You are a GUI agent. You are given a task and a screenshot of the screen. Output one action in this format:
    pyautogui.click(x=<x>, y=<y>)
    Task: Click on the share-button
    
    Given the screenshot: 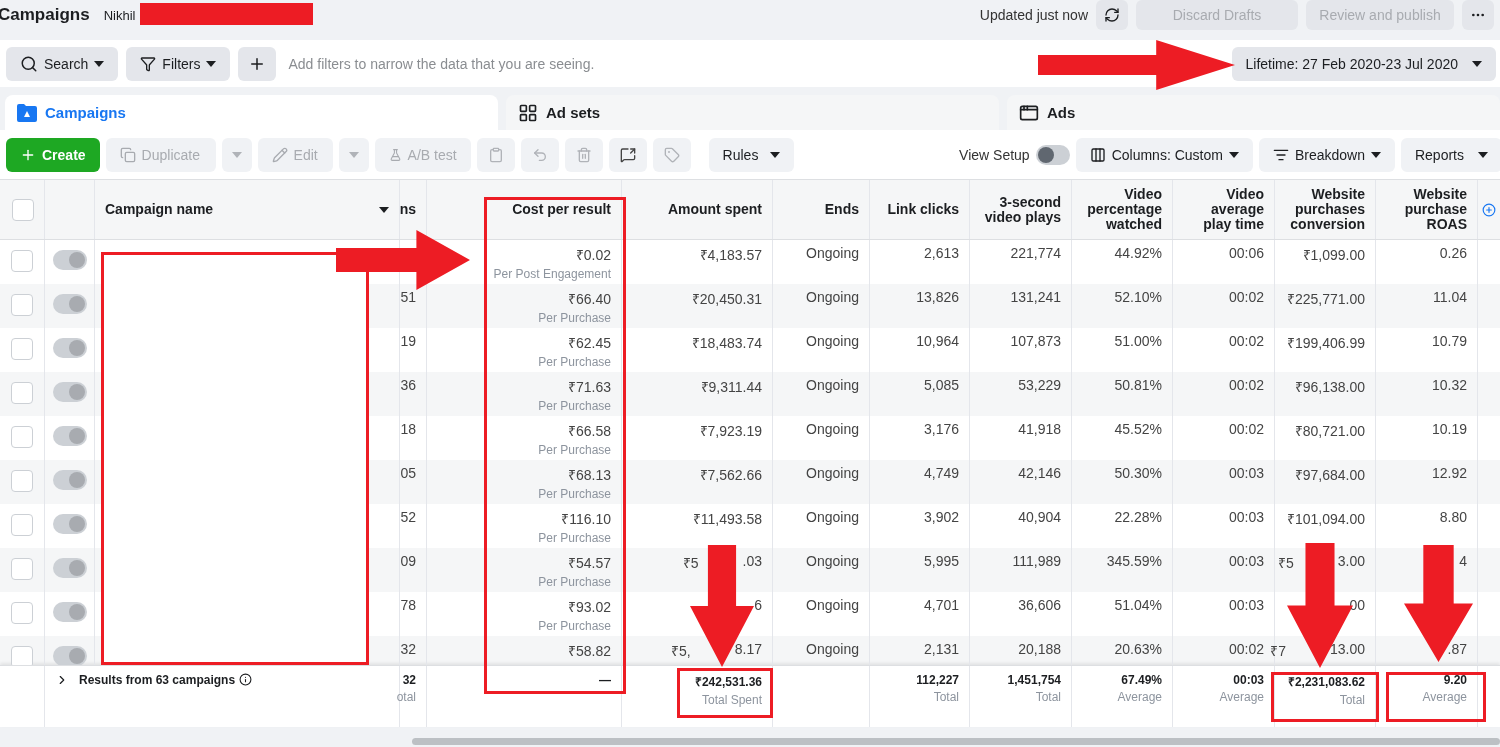 What is the action you would take?
    pyautogui.click(x=627, y=154)
    